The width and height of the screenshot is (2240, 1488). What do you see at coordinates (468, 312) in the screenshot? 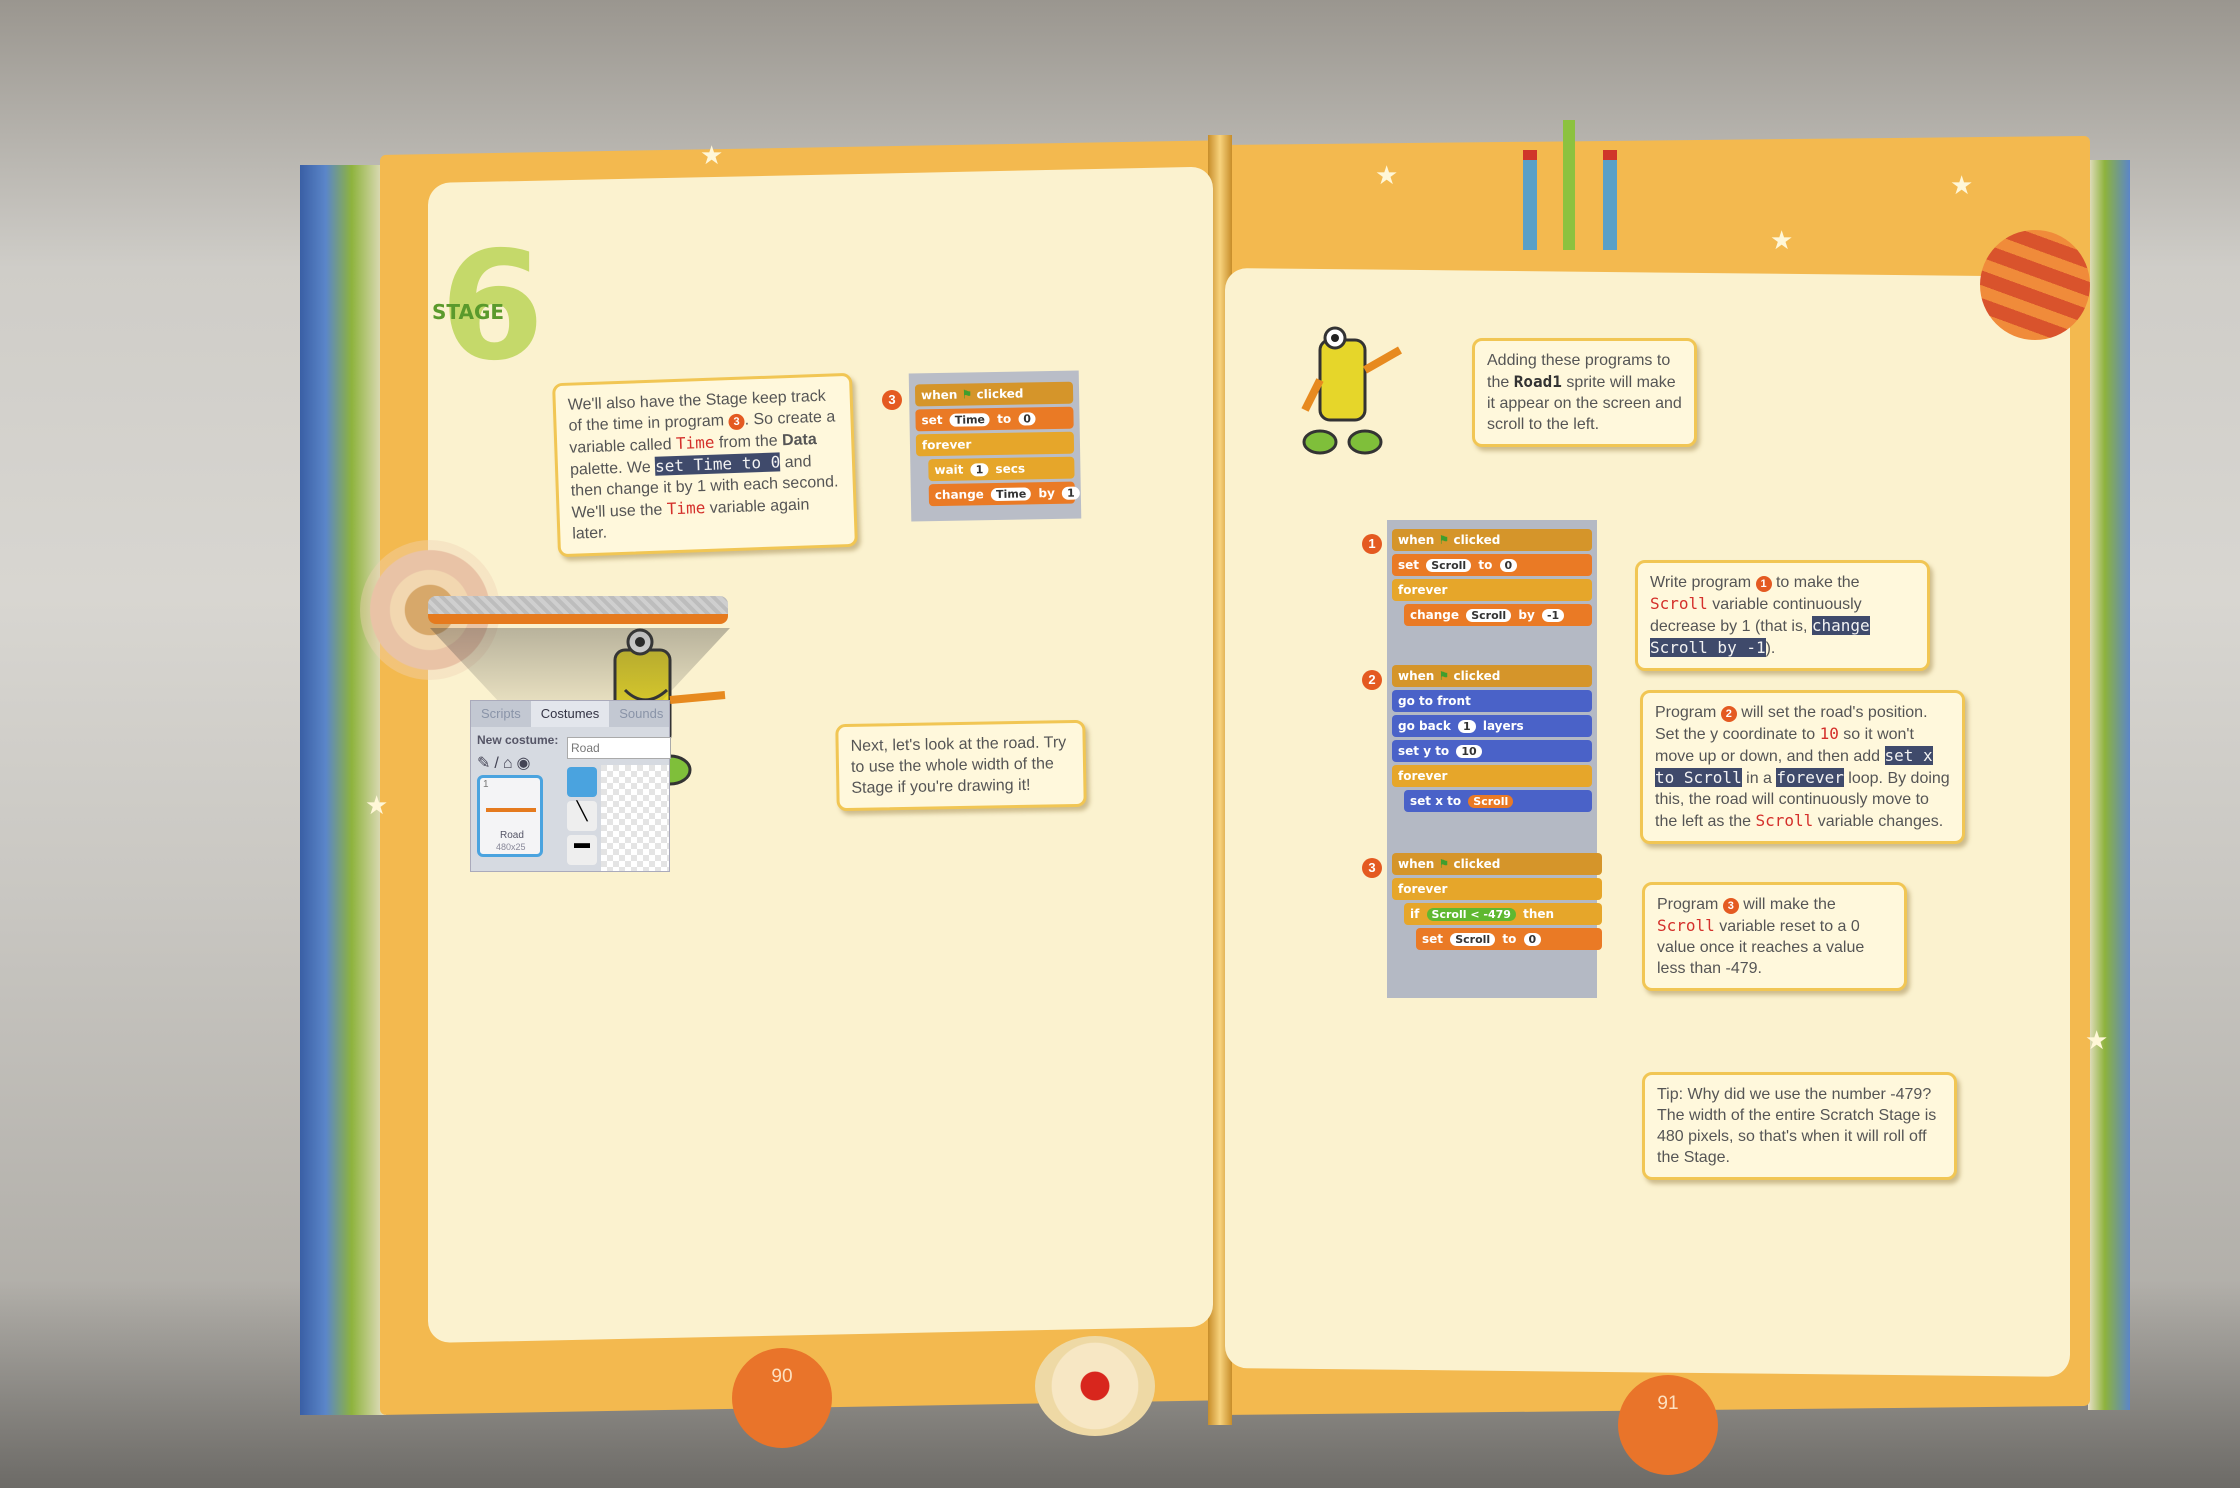
I see `stage-label: STAGE` at bounding box center [468, 312].